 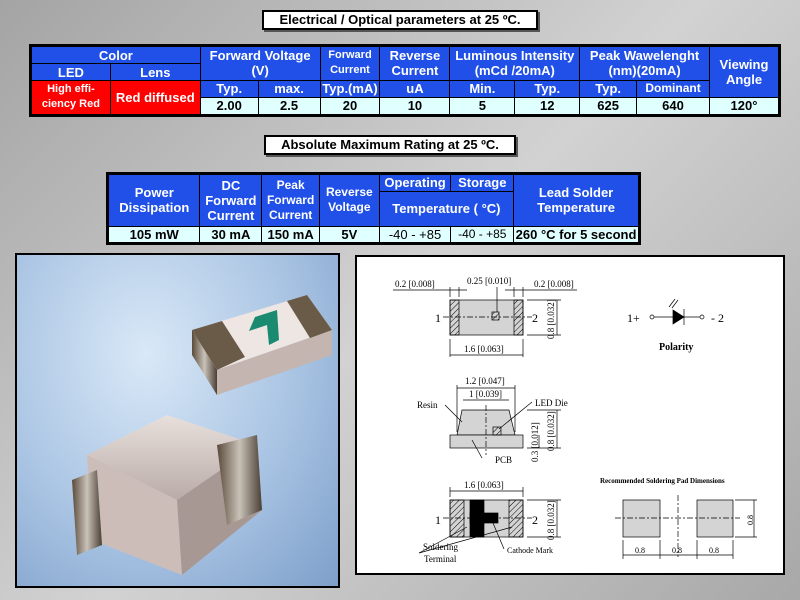 What do you see at coordinates (714, 550) in the screenshot?
I see `pad-dim-3: 0.8` at bounding box center [714, 550].